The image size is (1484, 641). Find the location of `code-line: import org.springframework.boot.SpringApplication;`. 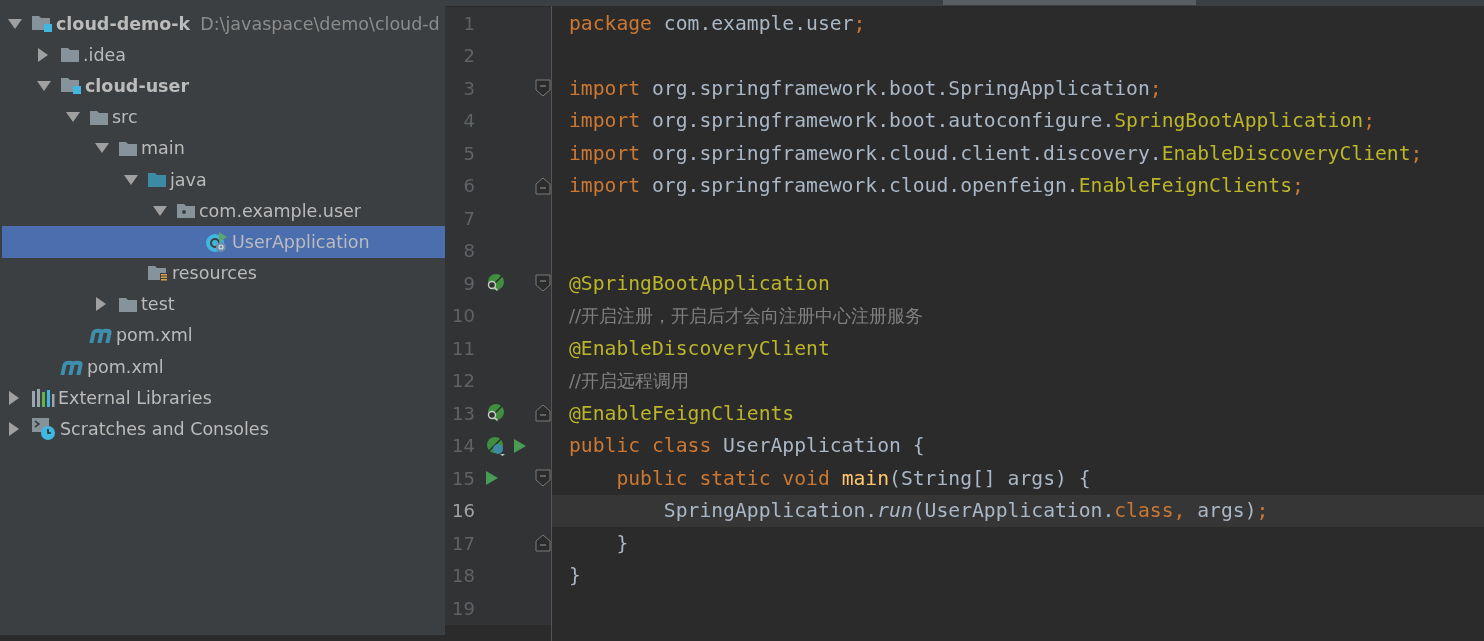

code-line: import org.springframework.boot.SpringApplication; is located at coordinates (865, 88).